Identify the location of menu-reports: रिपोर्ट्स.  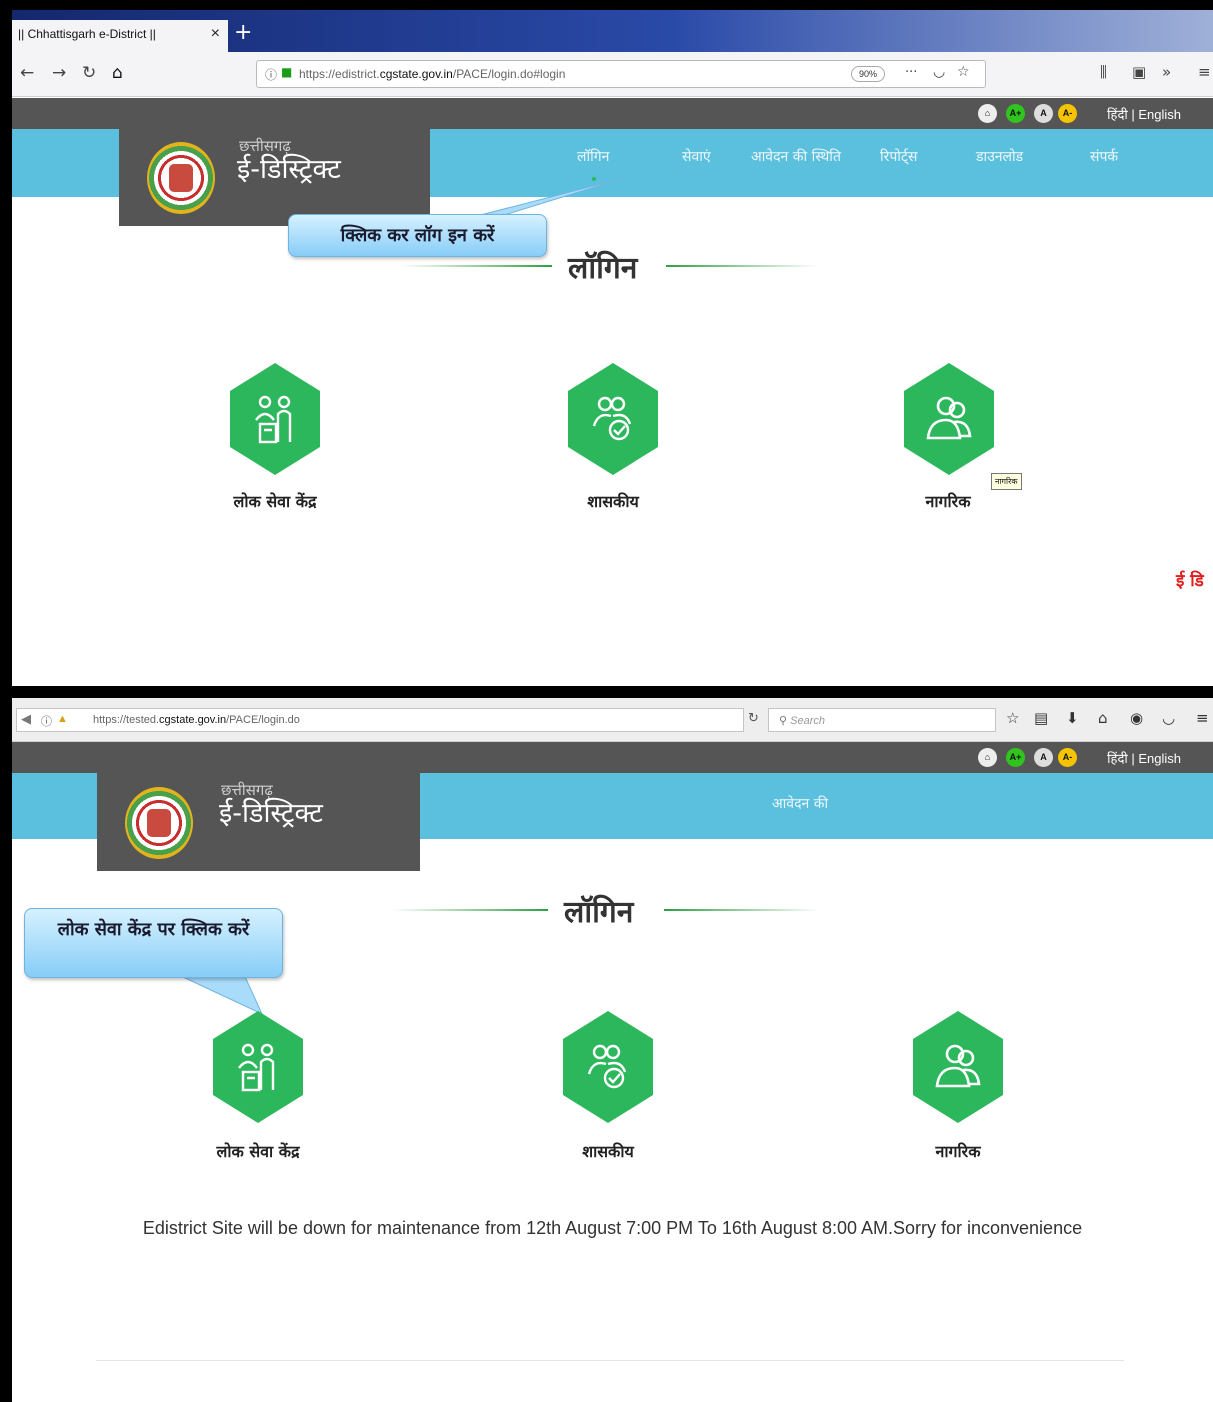
(898, 156).